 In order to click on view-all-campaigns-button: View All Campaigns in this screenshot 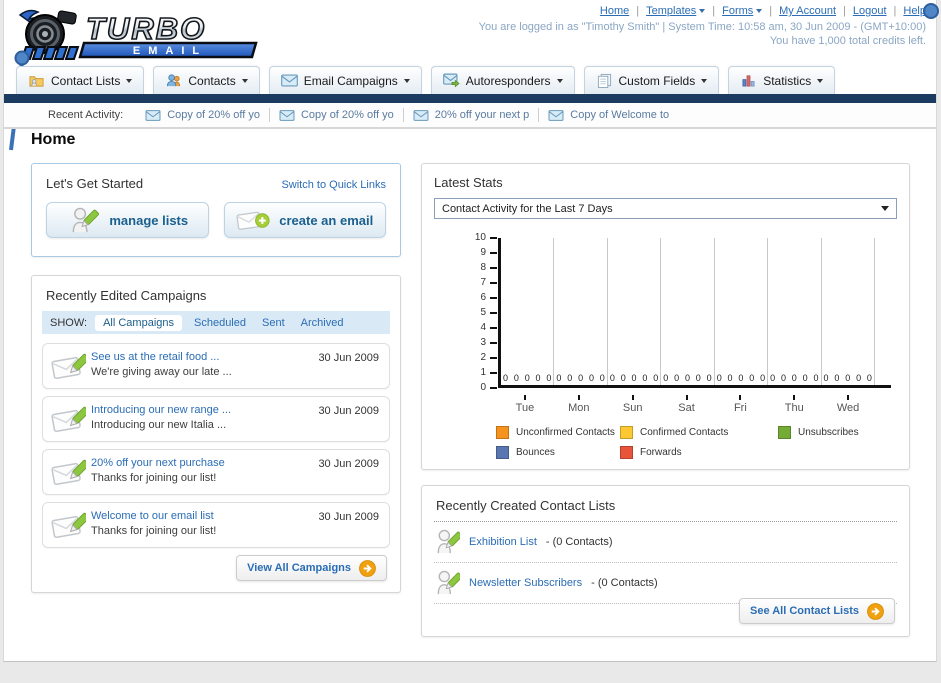, I will do `click(311, 568)`.